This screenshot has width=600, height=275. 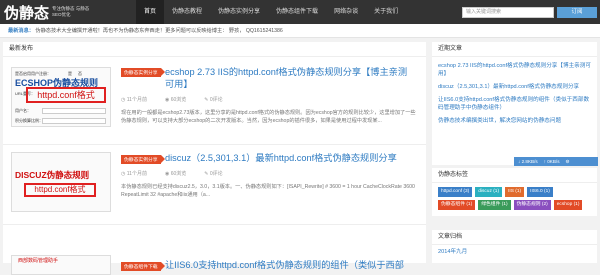 What do you see at coordinates (514, 237) in the screenshot?
I see `archive-title: 文章归档` at bounding box center [514, 237].